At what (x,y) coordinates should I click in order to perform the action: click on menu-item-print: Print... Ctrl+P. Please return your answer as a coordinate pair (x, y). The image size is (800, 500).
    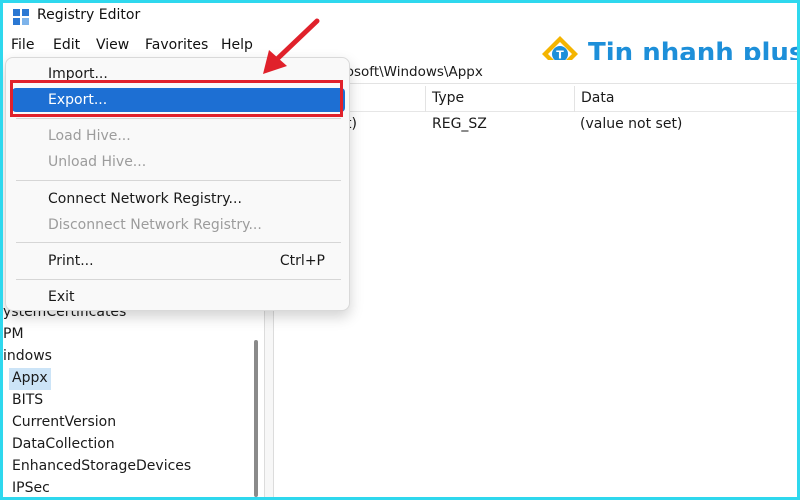
    Looking at the image, I should click on (178, 261).